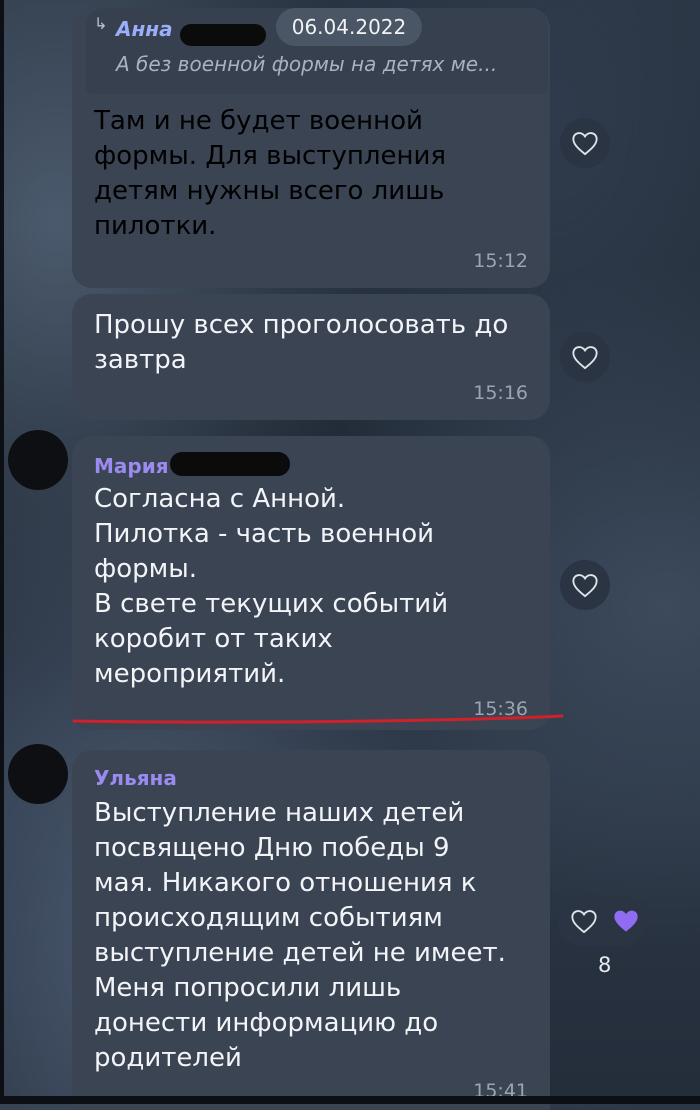  Describe the element at coordinates (135, 778) in the screenshot. I see `sender-name: Ульяна` at that location.